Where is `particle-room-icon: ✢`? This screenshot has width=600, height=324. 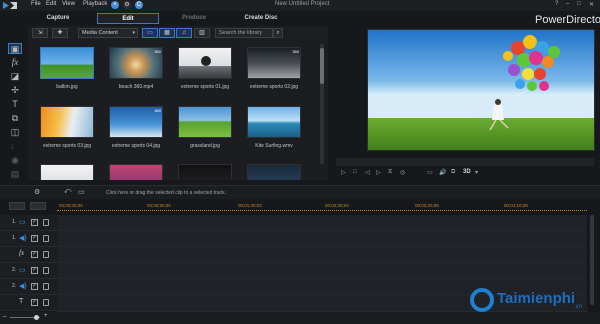
particle-room-icon: ✢ is located at coordinates (15, 90).